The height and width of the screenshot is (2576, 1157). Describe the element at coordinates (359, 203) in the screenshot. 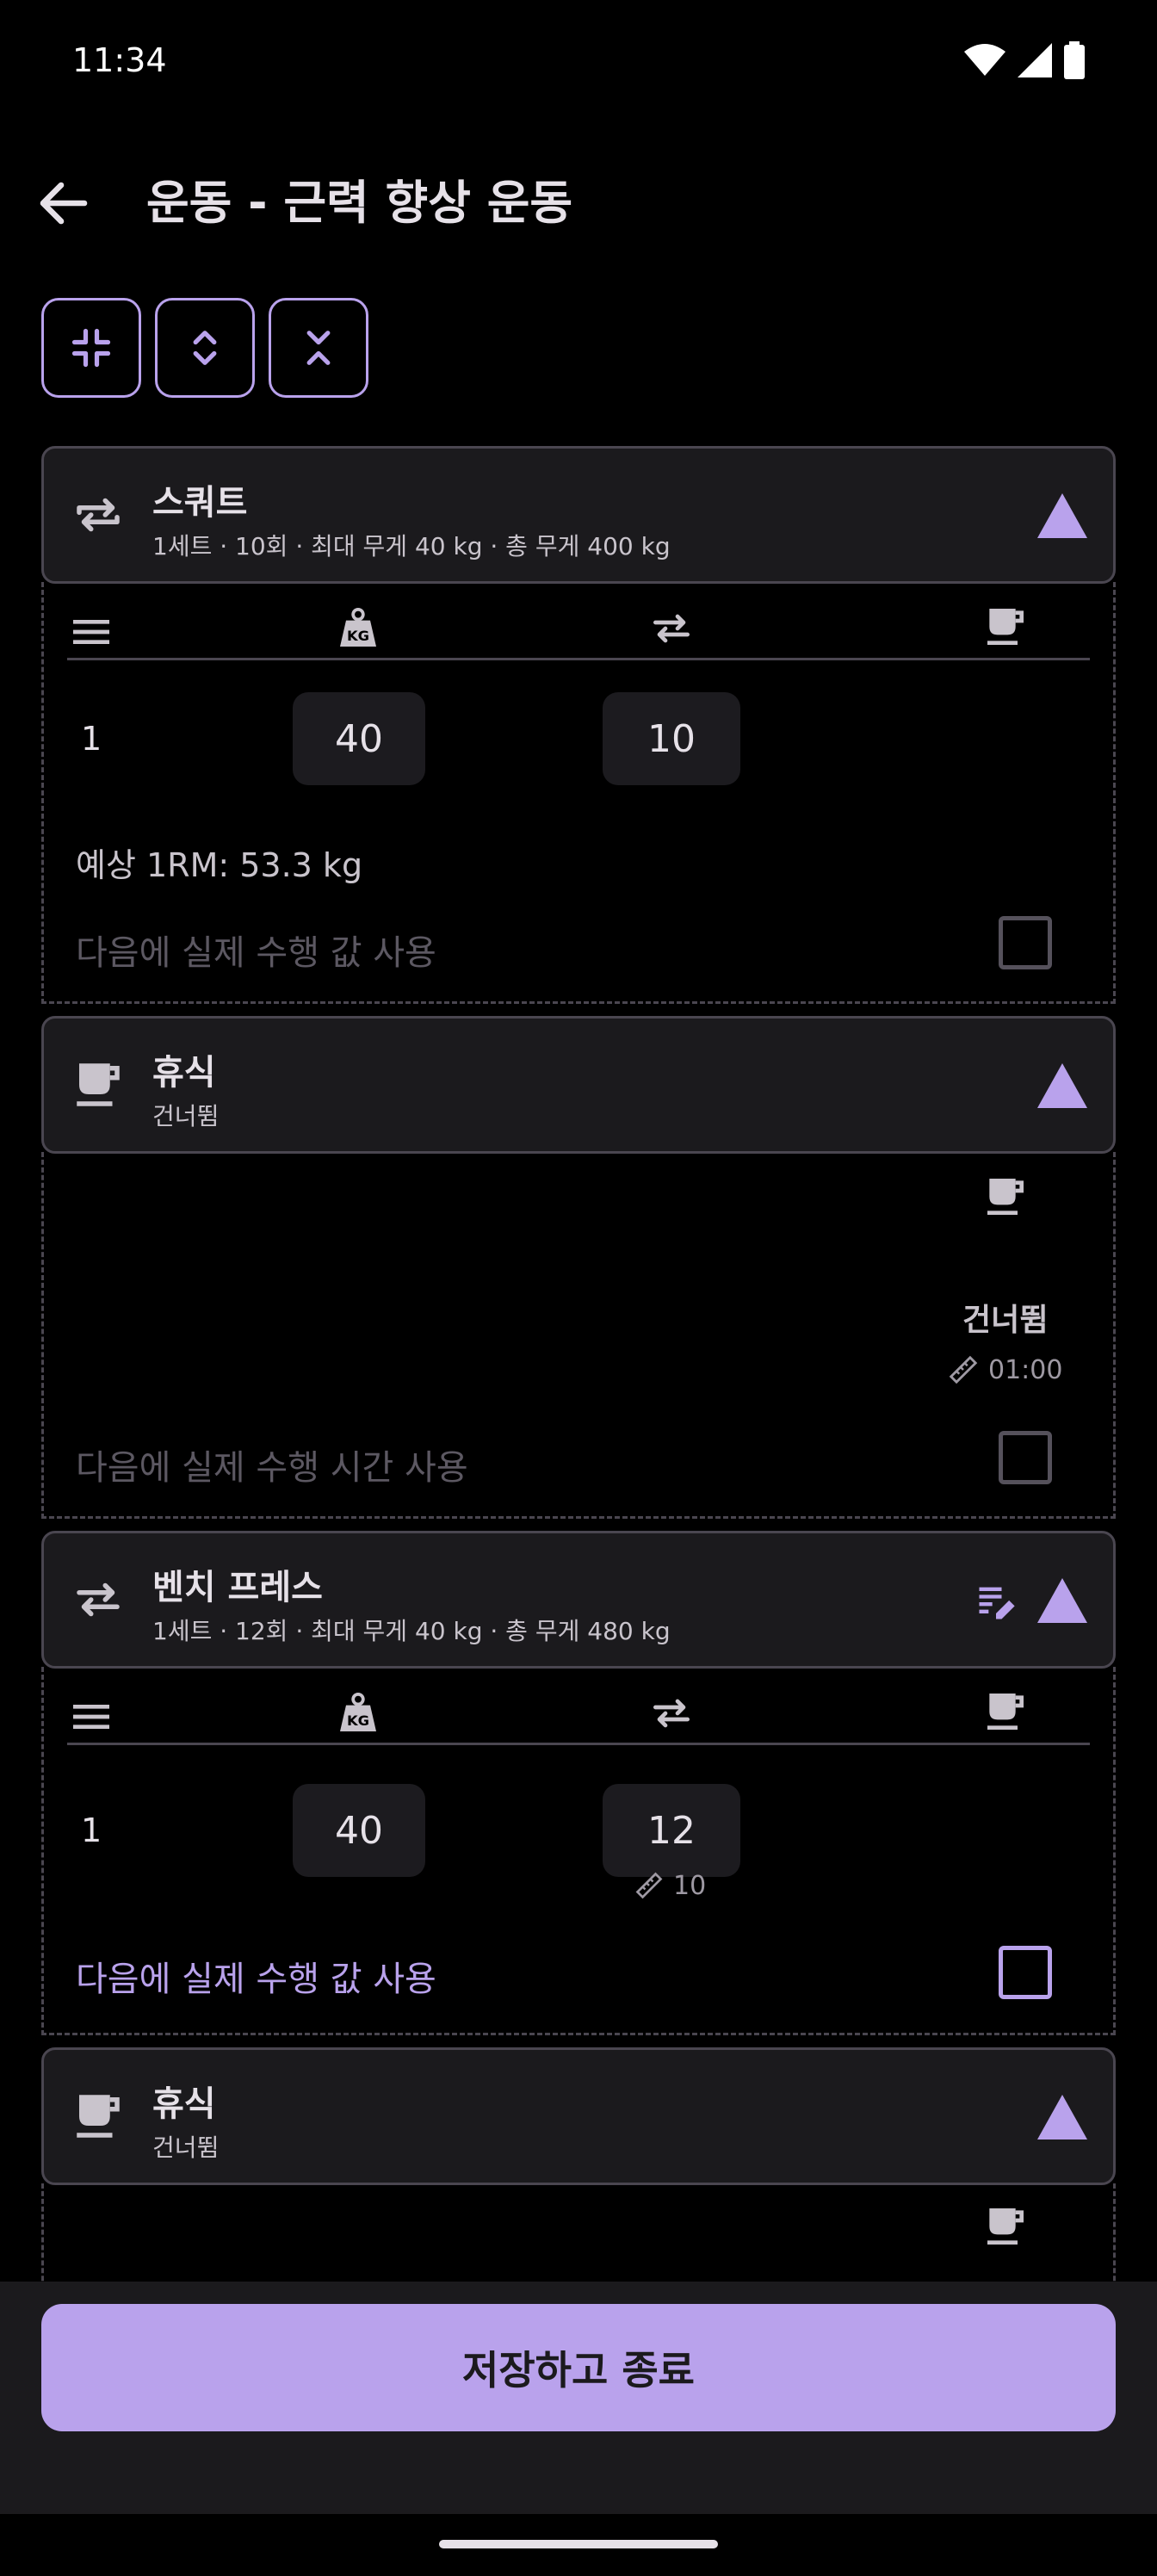

I see `page-title: 운동 - 근력 향상 운동` at that location.